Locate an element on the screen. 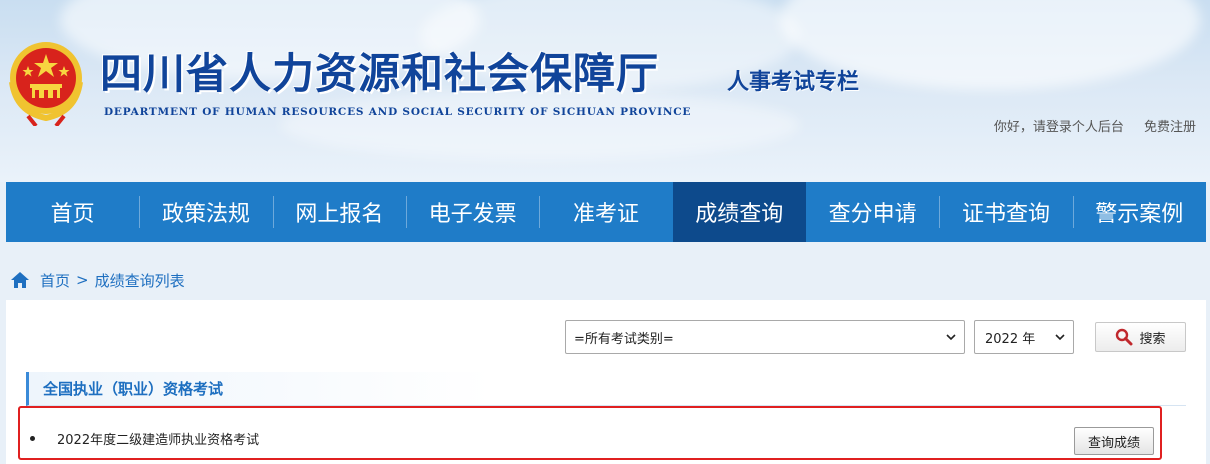 The width and height of the screenshot is (1210, 464). year-value: 2022 年 is located at coordinates (1010, 339).